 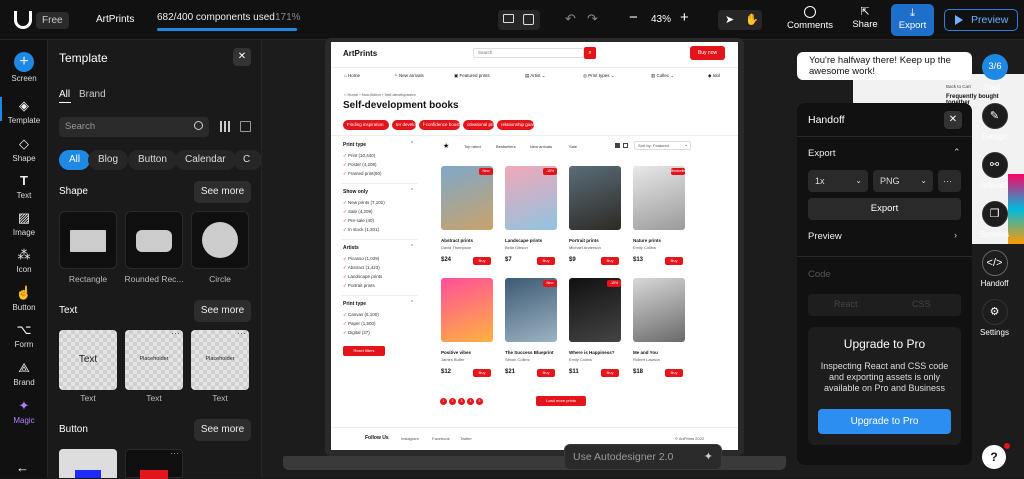 I want to click on rail-button: ☝ Button, so click(x=24, y=298).